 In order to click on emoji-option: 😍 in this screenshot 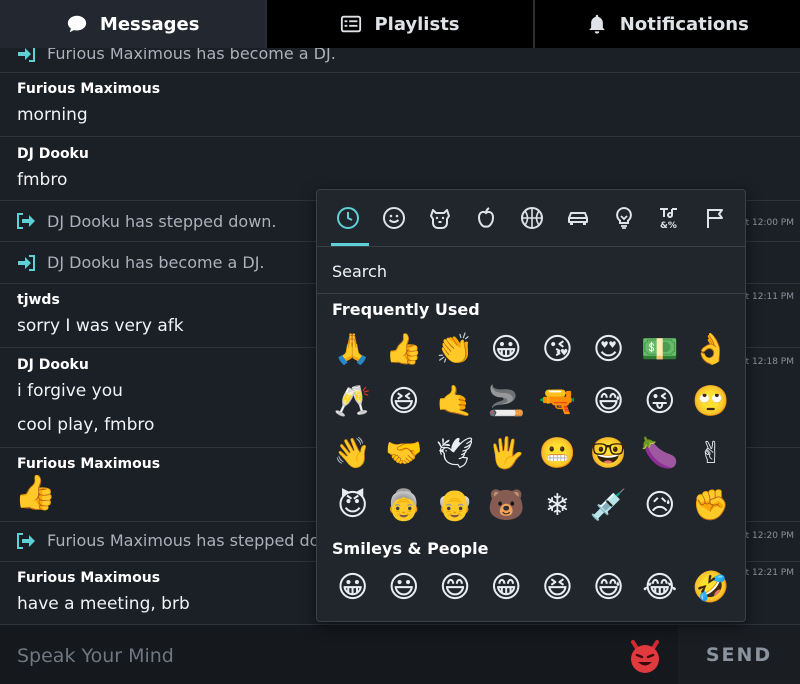, I will do `click(608, 350)`.